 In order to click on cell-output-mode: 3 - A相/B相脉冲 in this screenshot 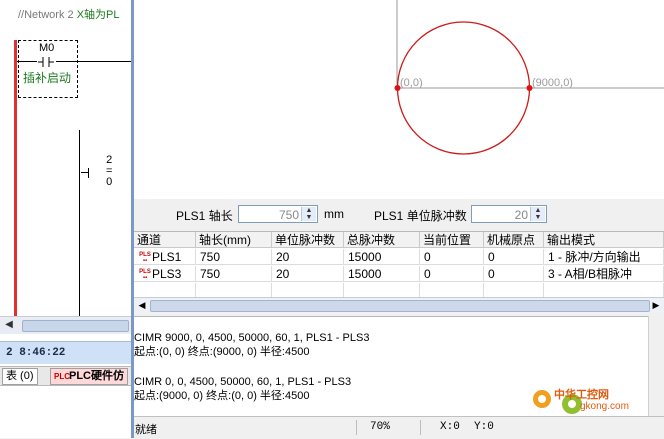, I will do `click(604, 274)`.